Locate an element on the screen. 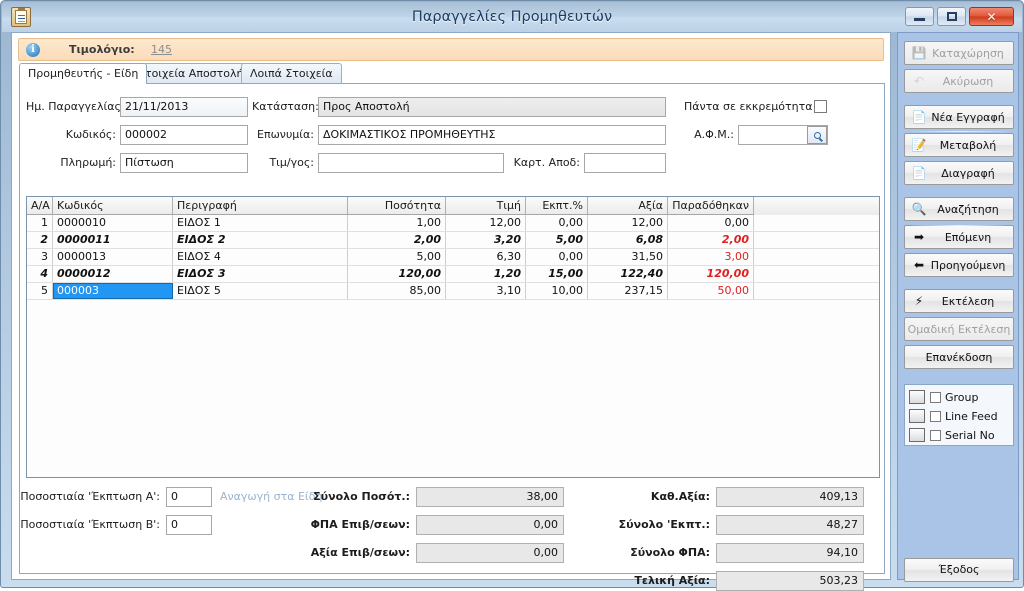 The width and height of the screenshot is (1024, 591). cell-desc: ΕΙΔΟΣ 3 is located at coordinates (260, 274).